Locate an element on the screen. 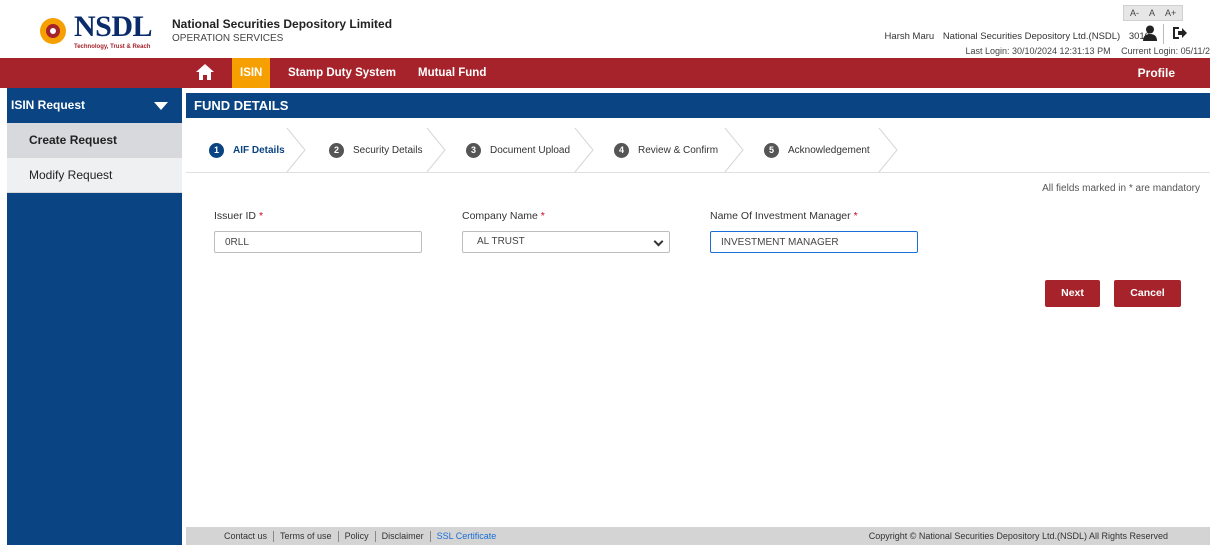 The height and width of the screenshot is (545, 1210). step-acknowledgement: 5 Acknowledgement is located at coordinates (817, 150).